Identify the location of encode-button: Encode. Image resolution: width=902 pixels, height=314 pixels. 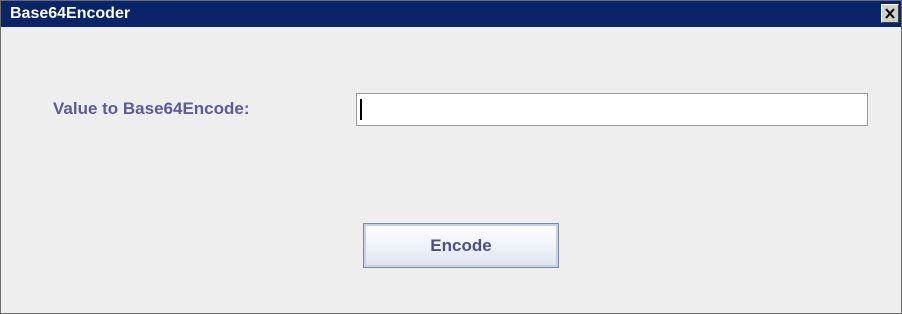
(461, 245).